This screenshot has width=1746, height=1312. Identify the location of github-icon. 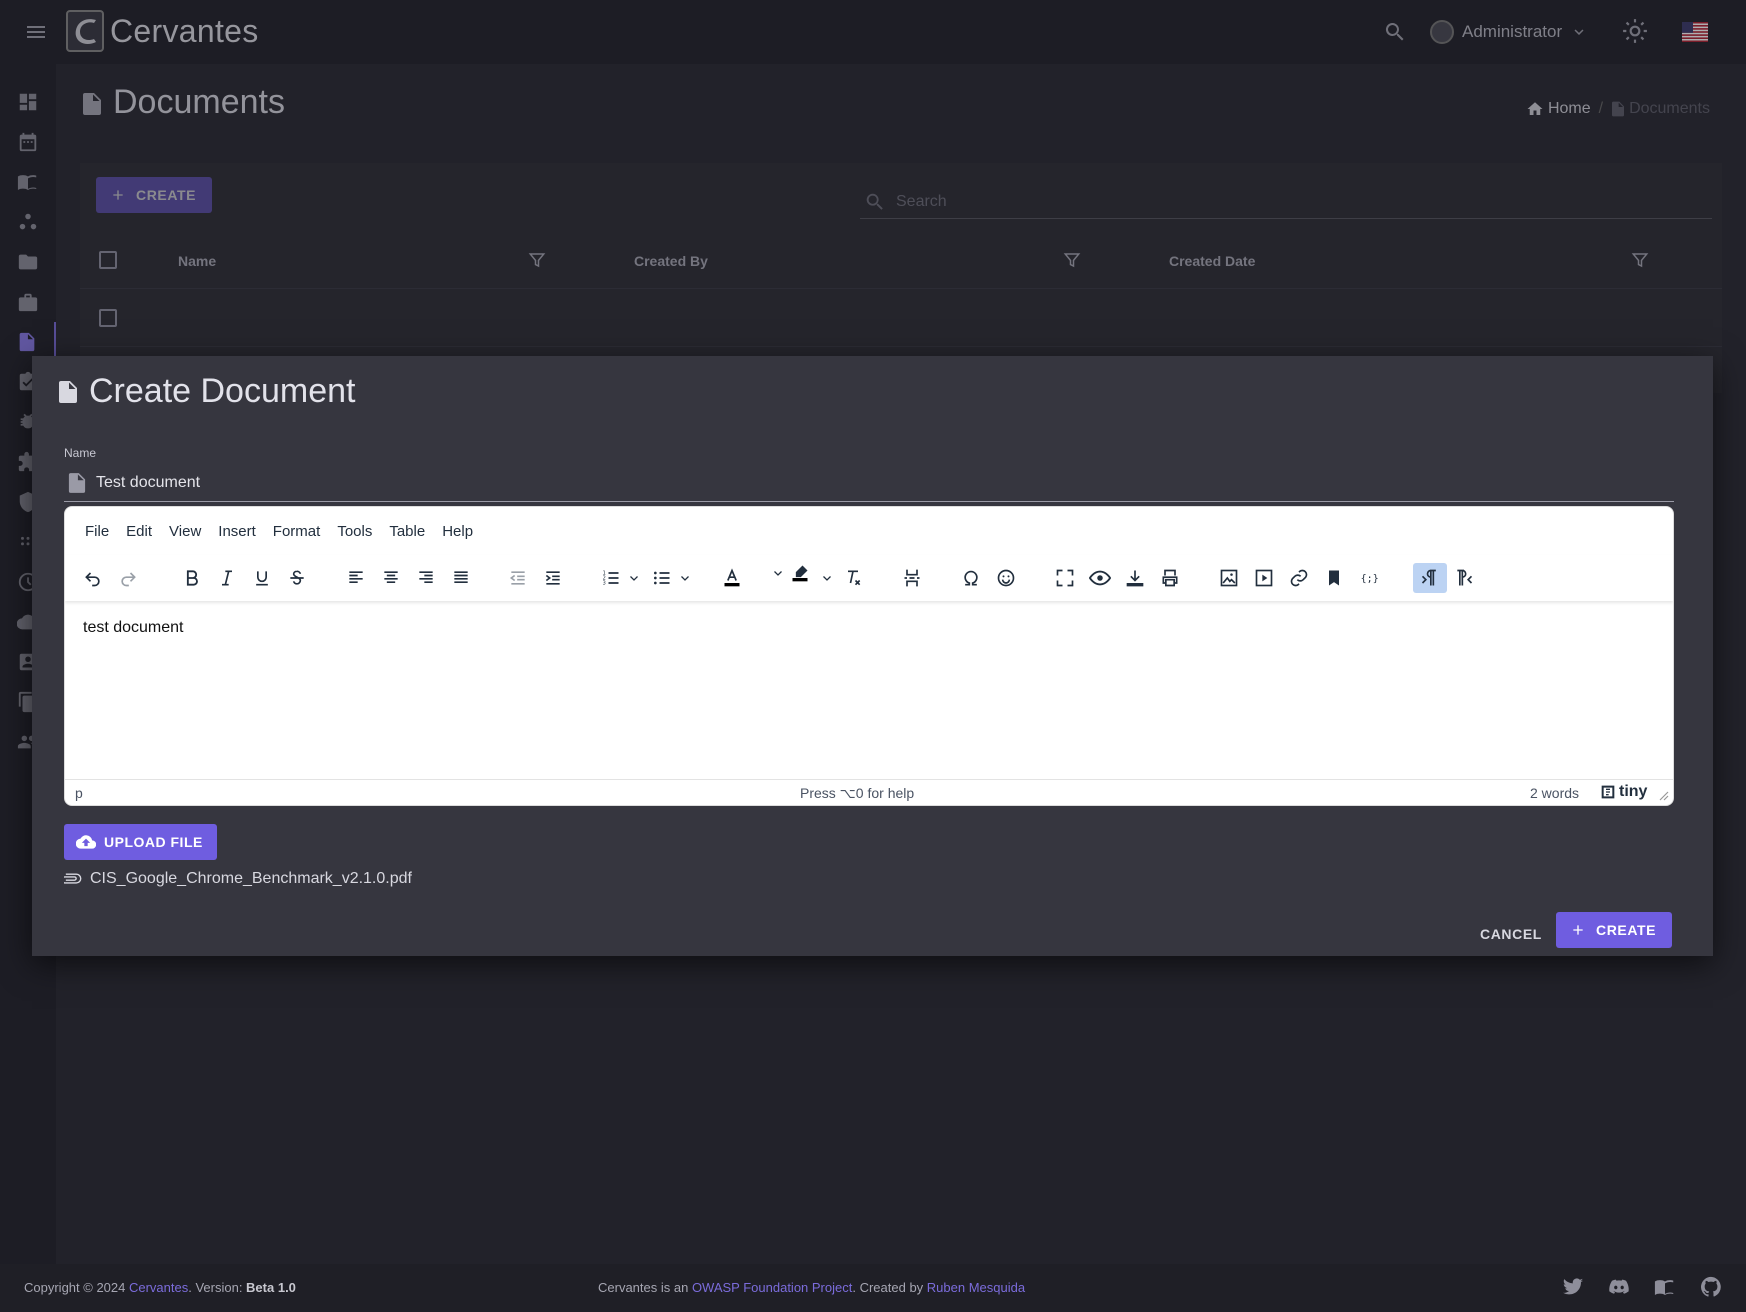
(1711, 1287).